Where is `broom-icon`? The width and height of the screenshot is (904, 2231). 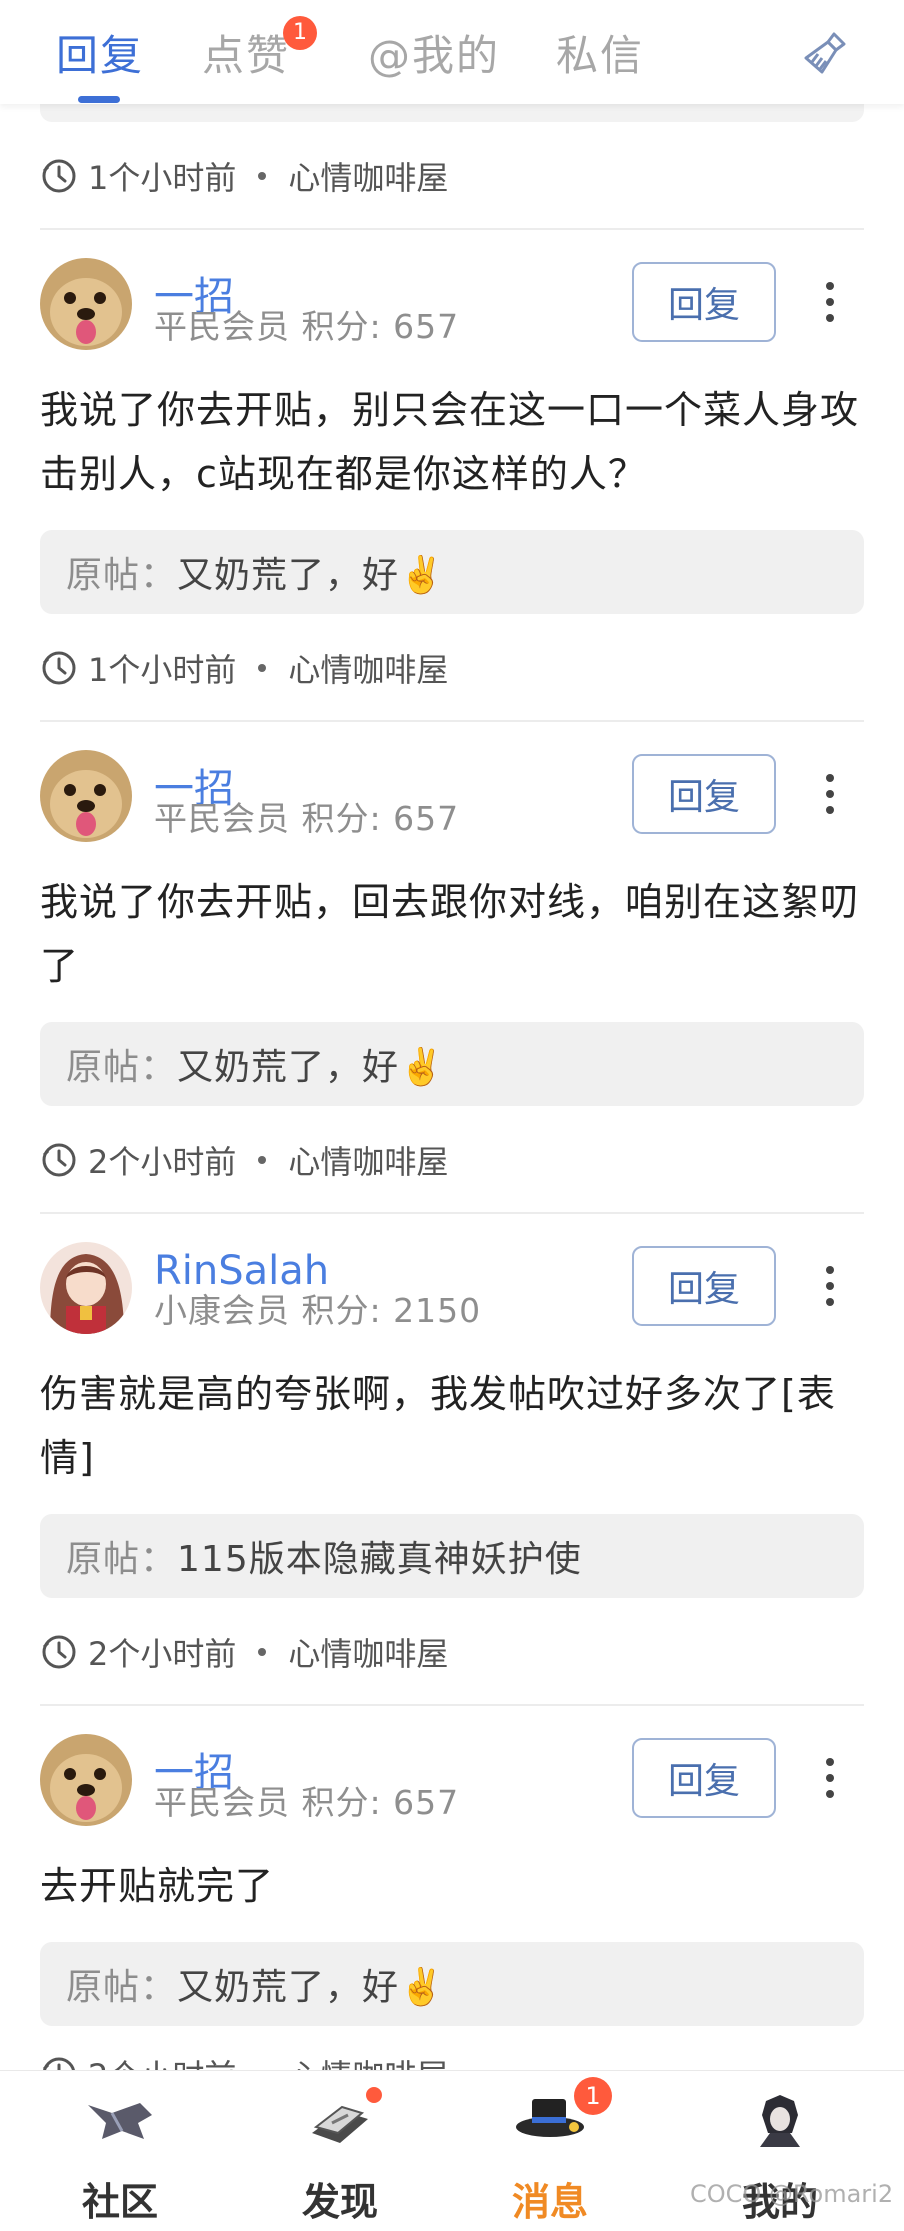 broom-icon is located at coordinates (825, 53).